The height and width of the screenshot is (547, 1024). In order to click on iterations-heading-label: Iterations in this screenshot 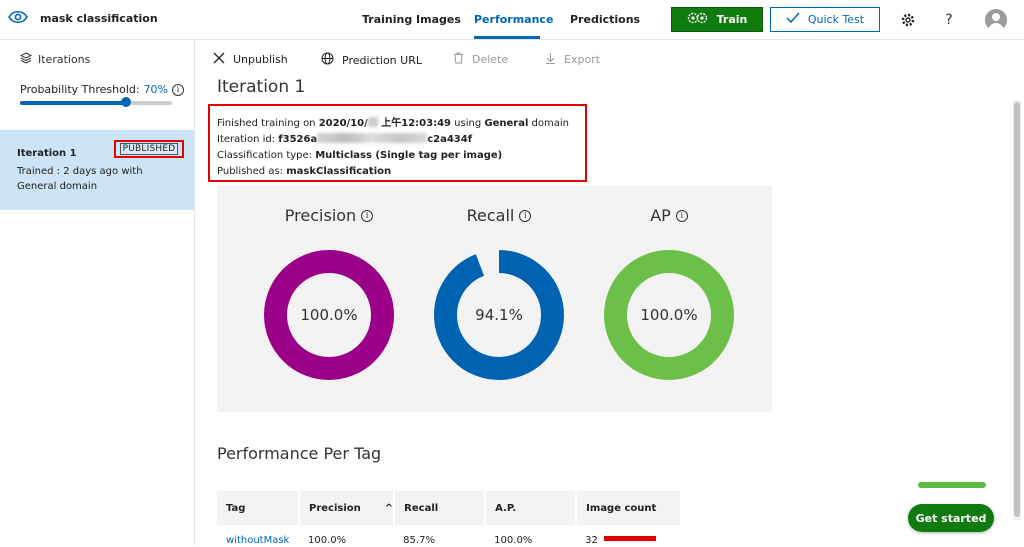, I will do `click(64, 59)`.